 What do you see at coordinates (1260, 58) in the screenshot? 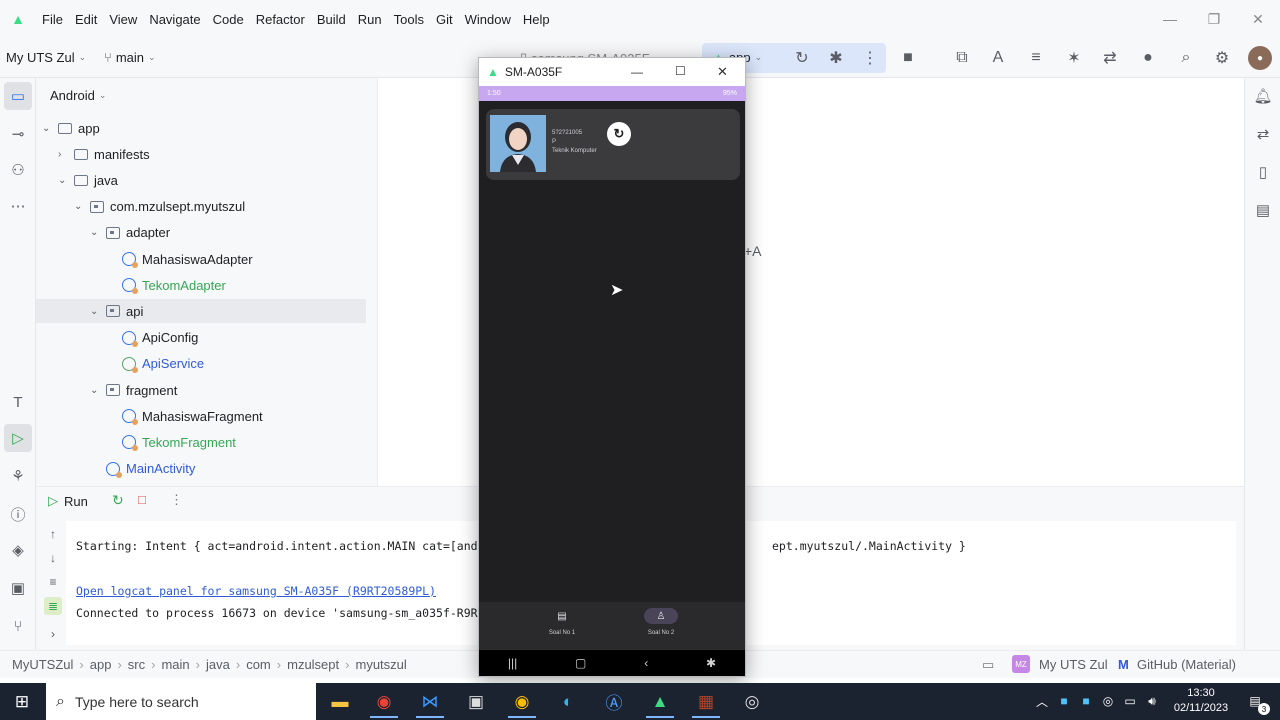
I see `user-avatar-icon: ●` at bounding box center [1260, 58].